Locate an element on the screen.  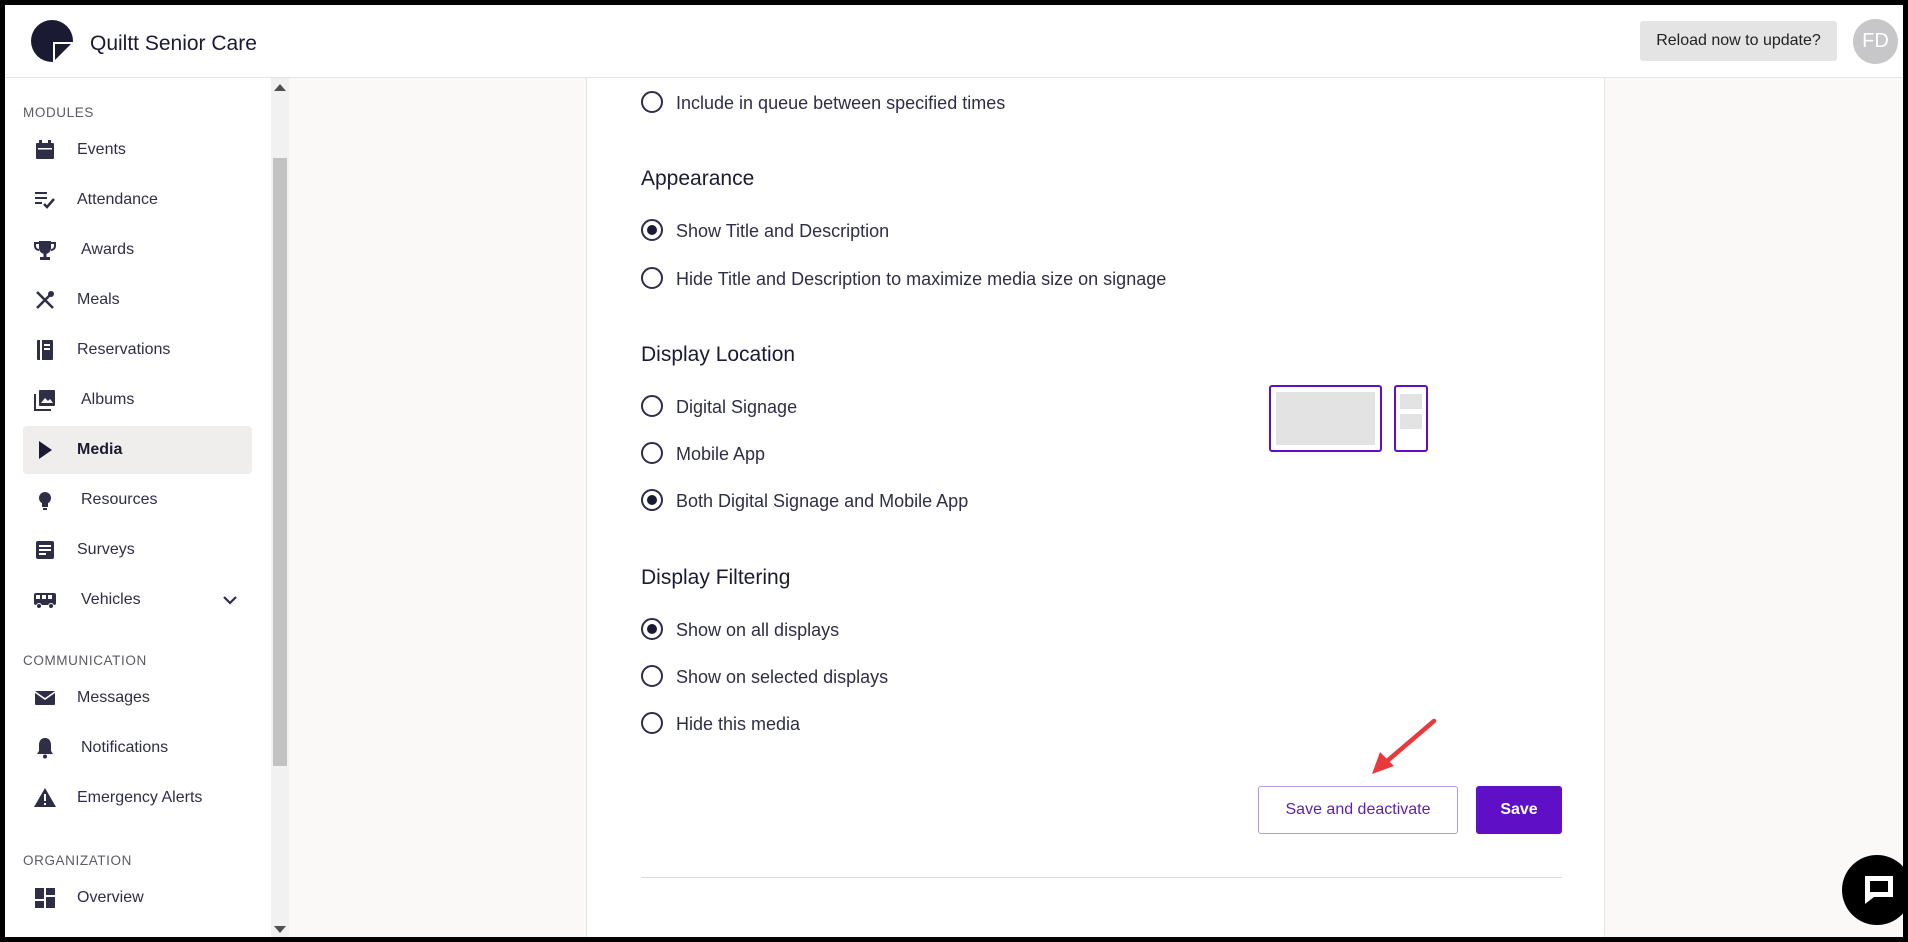
app-title: Quiltt Senior Care is located at coordinates (173, 43).